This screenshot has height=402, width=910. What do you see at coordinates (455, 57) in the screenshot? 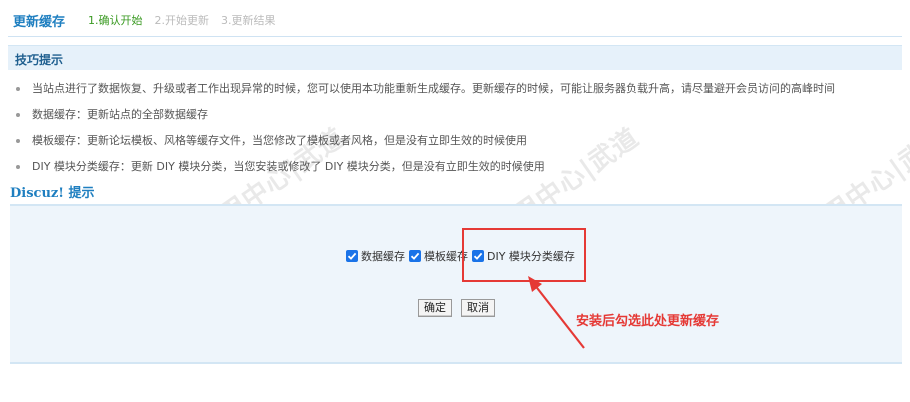
I see `tips-header: 技巧提示` at bounding box center [455, 57].